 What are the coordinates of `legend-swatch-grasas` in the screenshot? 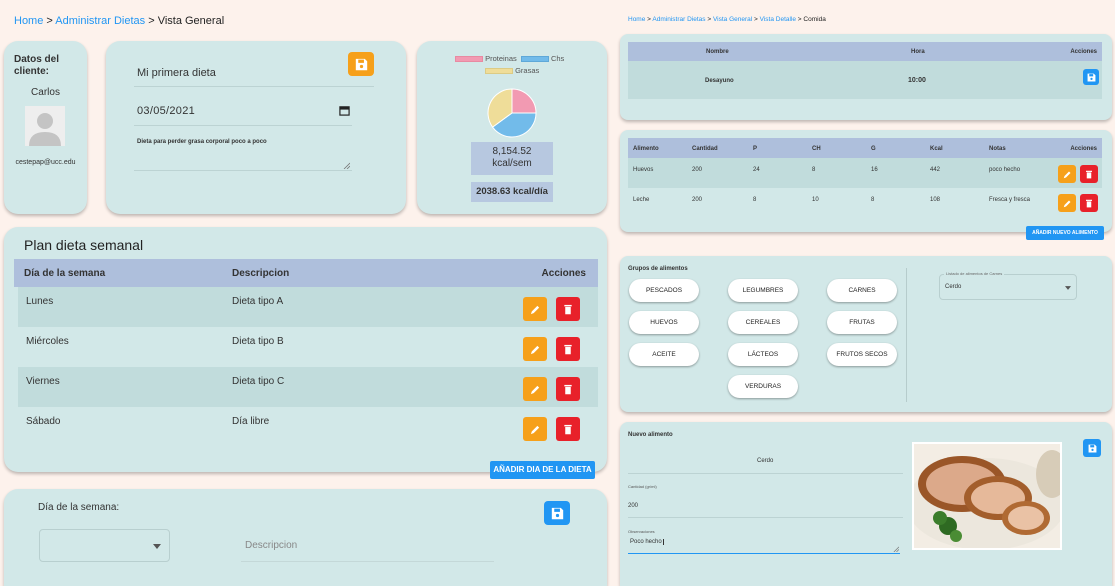 It's located at (499, 71).